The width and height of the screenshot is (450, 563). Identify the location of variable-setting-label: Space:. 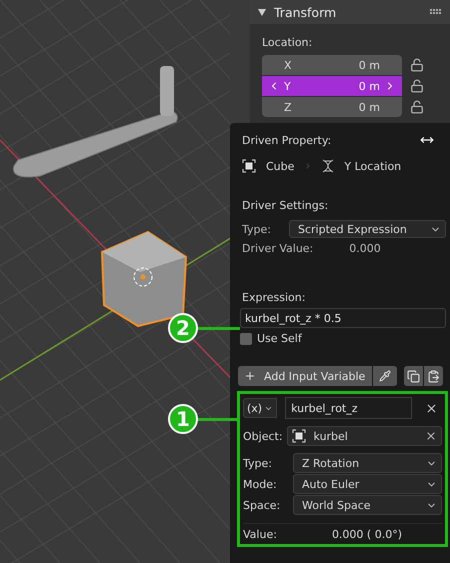
(262, 505).